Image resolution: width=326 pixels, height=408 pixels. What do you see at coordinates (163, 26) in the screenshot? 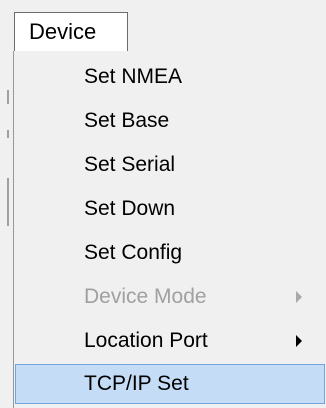
I see `menu-bar: Device` at bounding box center [163, 26].